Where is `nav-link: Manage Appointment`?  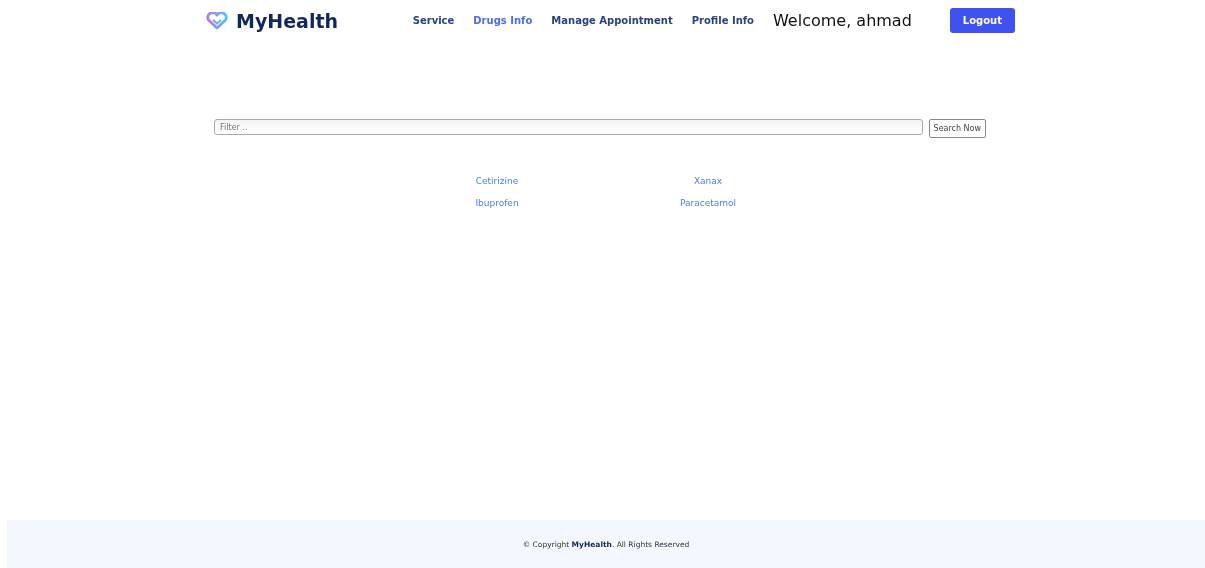 nav-link: Manage Appointment is located at coordinates (612, 20).